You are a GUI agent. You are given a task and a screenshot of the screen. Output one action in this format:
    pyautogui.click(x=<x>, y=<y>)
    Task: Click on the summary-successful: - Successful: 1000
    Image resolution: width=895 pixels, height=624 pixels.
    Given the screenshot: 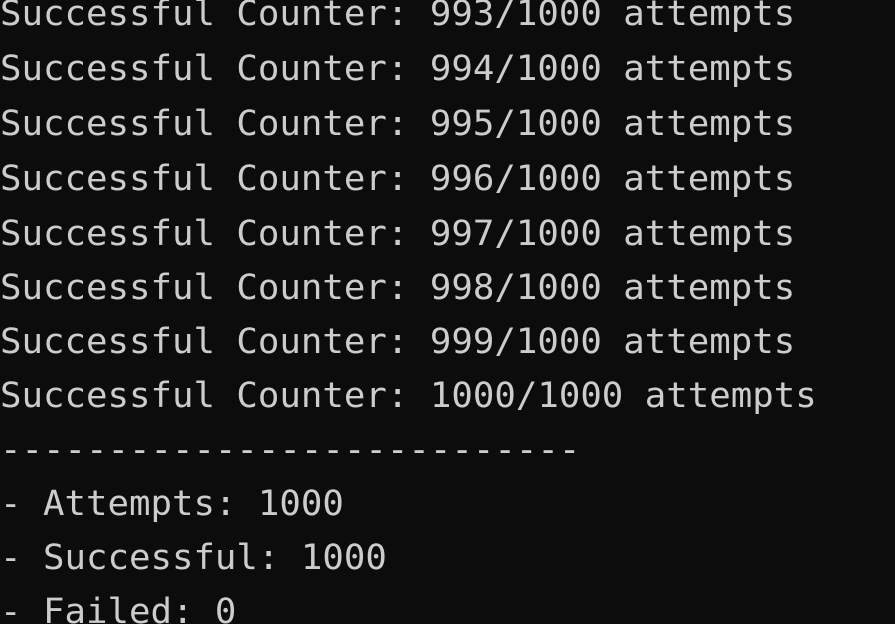 What is the action you would take?
    pyautogui.click(x=193, y=558)
    